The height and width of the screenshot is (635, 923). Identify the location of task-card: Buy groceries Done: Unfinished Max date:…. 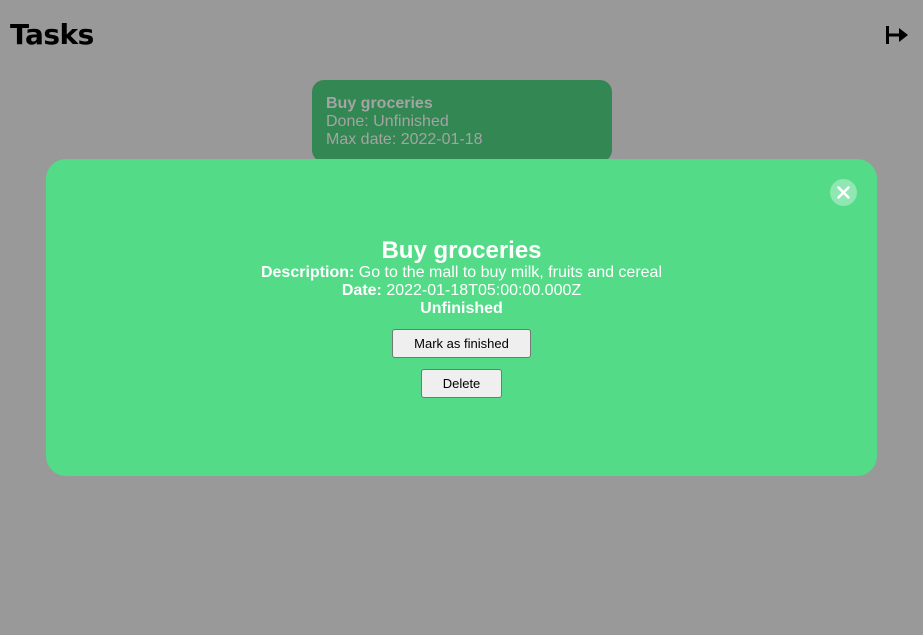
(462, 121).